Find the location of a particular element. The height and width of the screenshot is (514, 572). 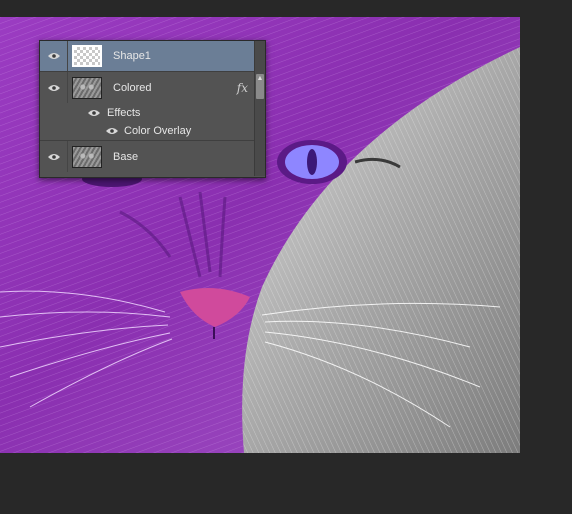

layer-name: Base is located at coordinates (126, 156).